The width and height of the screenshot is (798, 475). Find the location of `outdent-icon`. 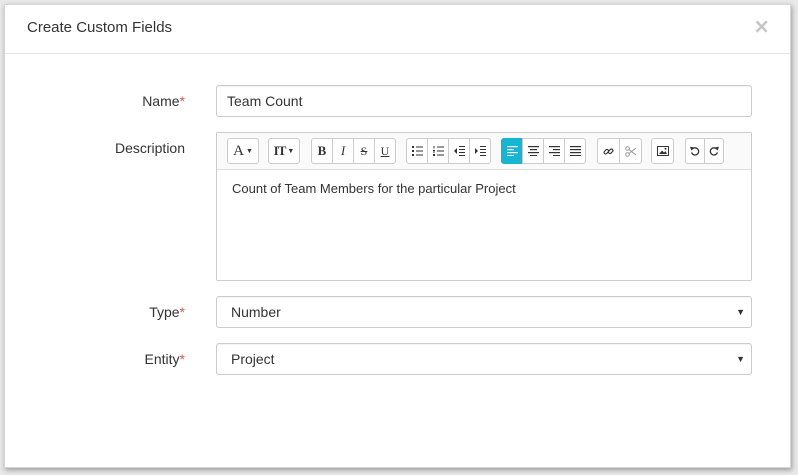

outdent-icon is located at coordinates (459, 151).